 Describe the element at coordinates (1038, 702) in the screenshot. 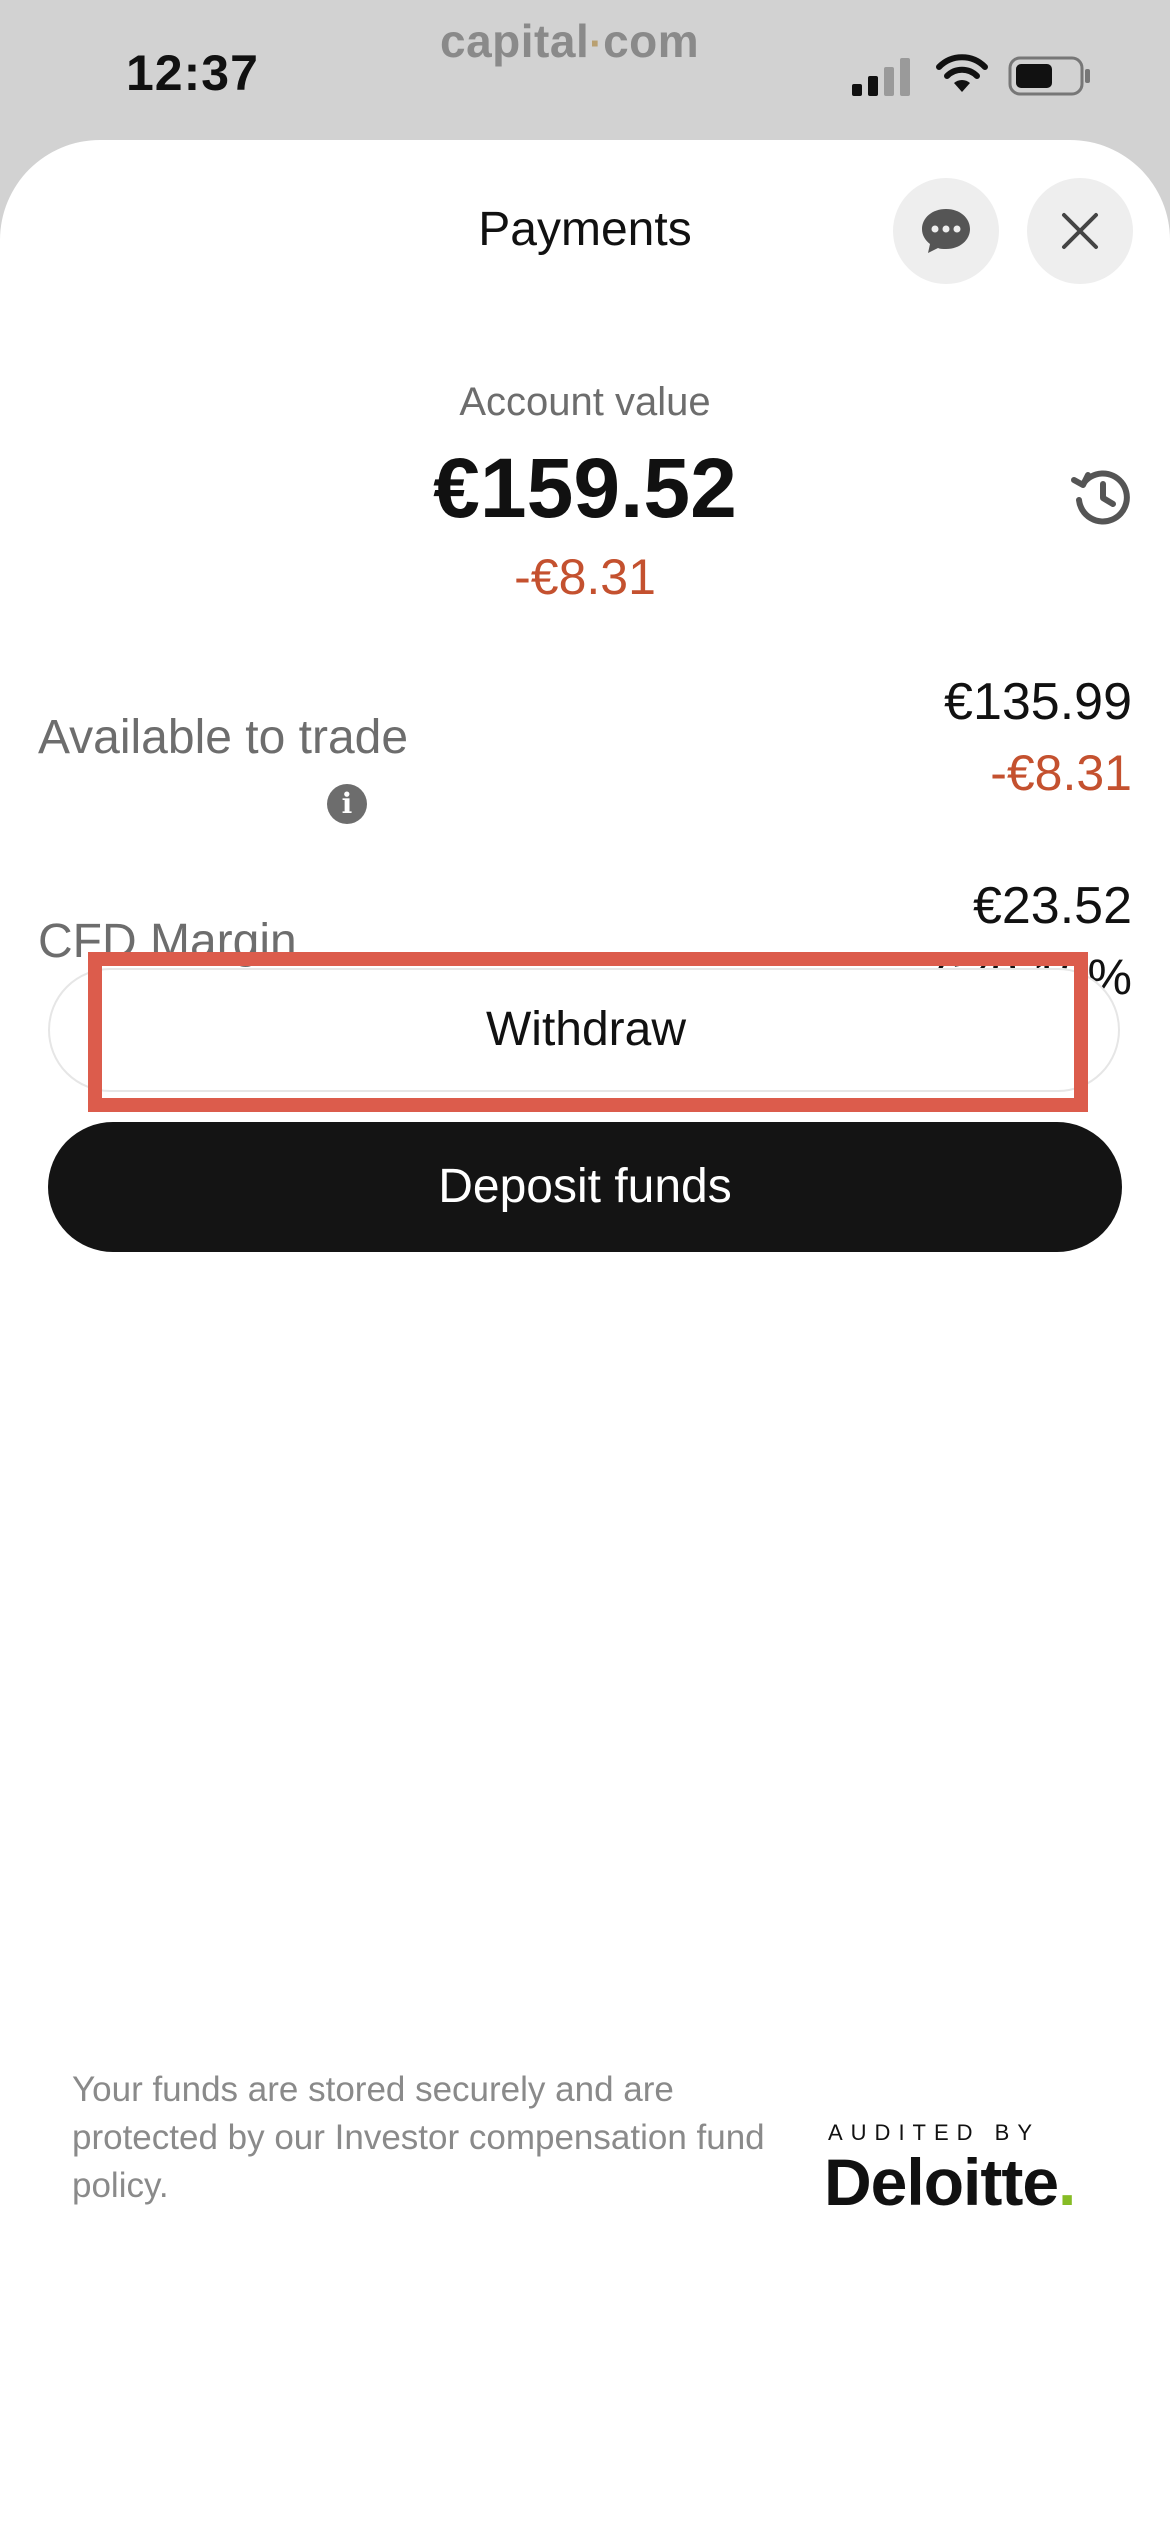

I see `available-to-trade-value: €135.99` at that location.